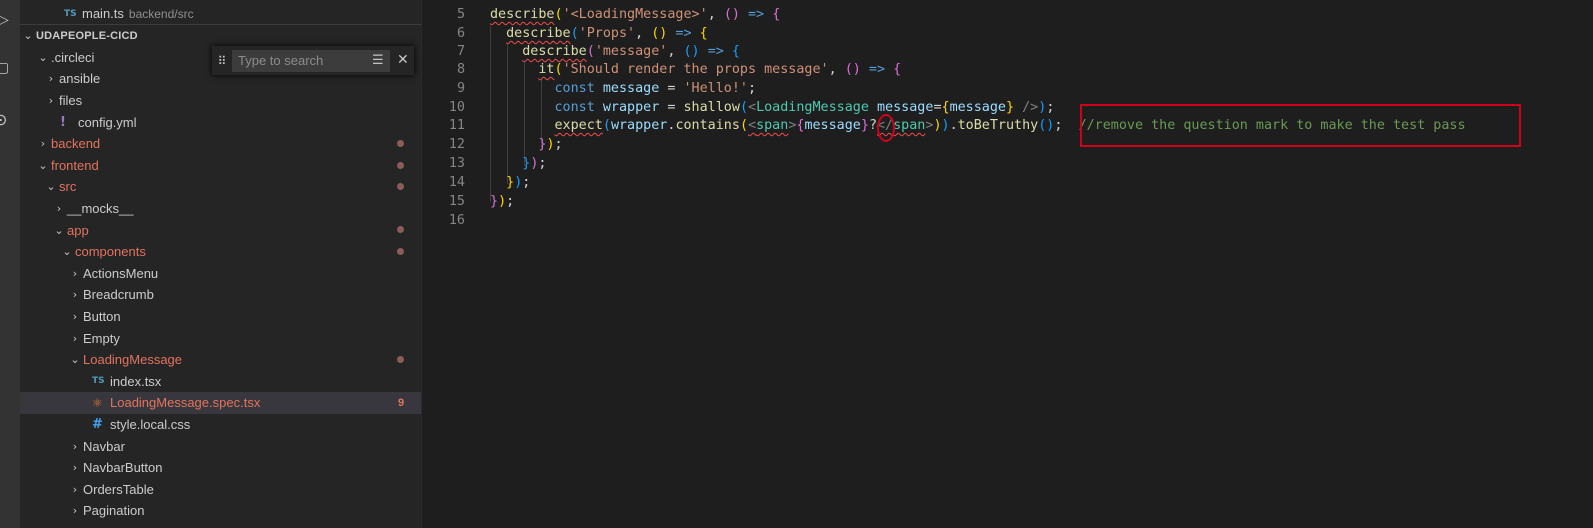 This screenshot has height=528, width=1593. Describe the element at coordinates (401, 402) in the screenshot. I see `problem-count-badge: 9` at that location.